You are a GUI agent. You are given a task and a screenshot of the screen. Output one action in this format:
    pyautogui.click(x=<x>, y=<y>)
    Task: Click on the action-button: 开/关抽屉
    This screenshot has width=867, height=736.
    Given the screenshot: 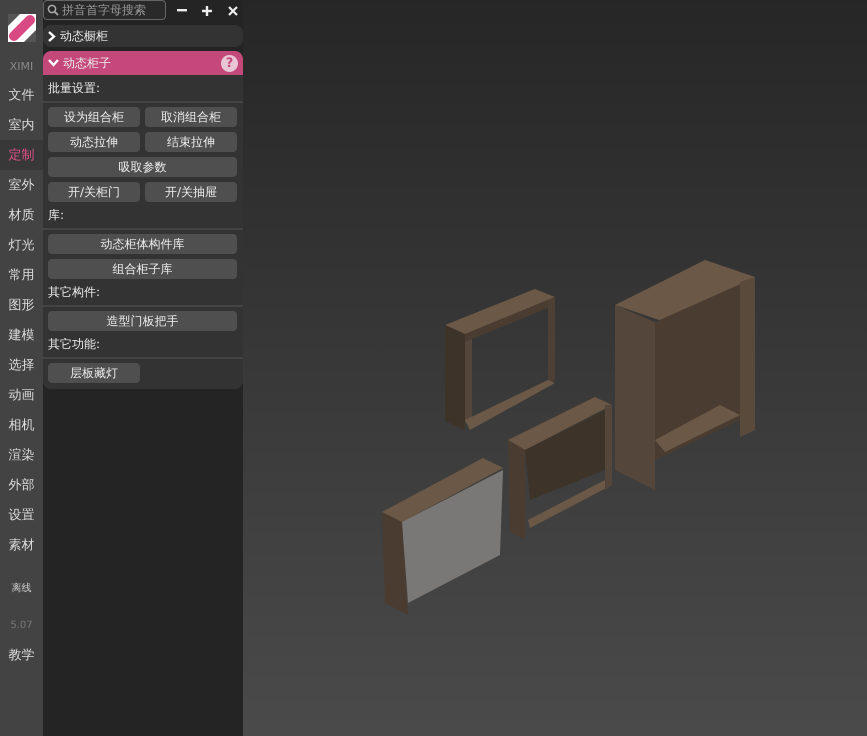 What is the action you would take?
    pyautogui.click(x=191, y=192)
    